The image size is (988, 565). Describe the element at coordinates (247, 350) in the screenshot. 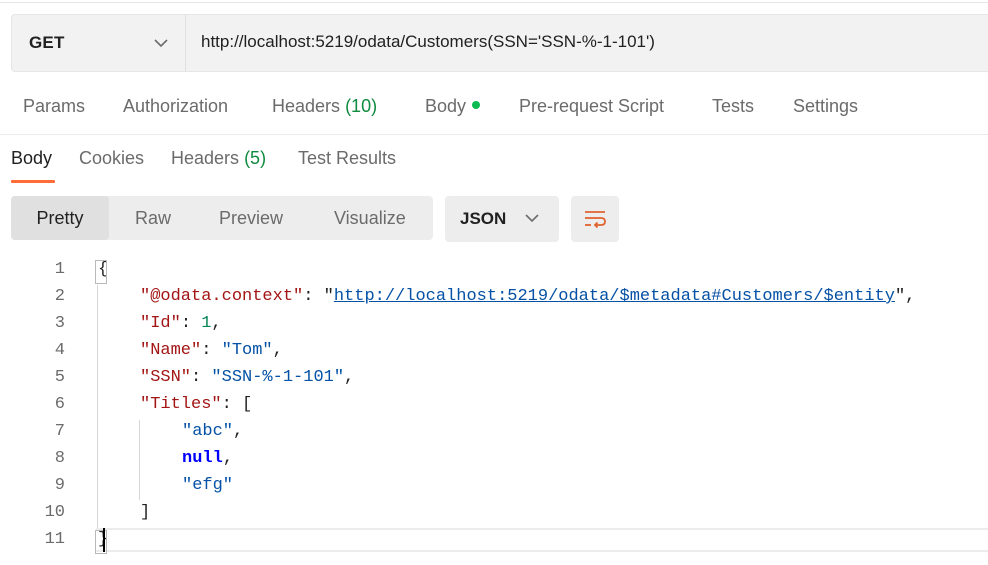

I see `json-string: "Tom"` at that location.